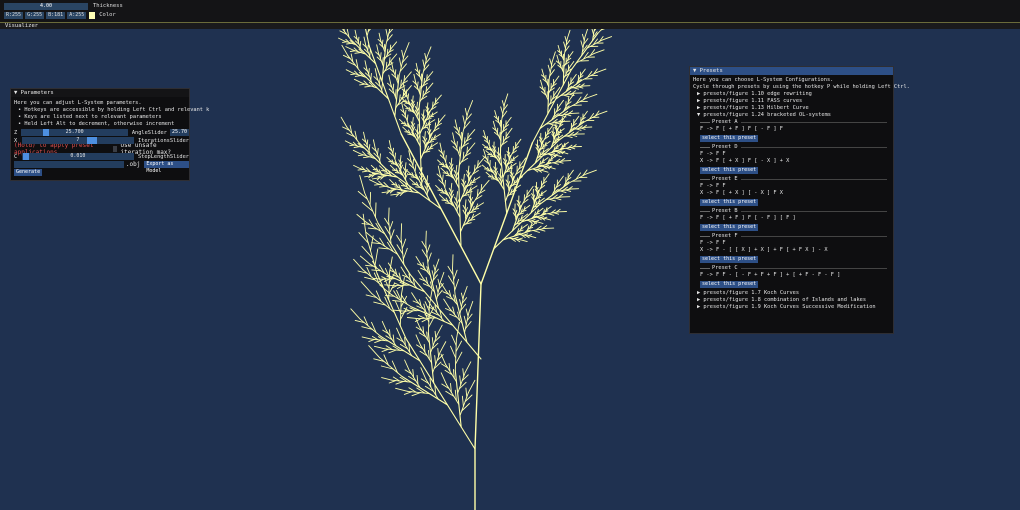 The height and width of the screenshot is (510, 1020). What do you see at coordinates (92, 140) in the screenshot?
I see `iterations-slider-grab` at bounding box center [92, 140].